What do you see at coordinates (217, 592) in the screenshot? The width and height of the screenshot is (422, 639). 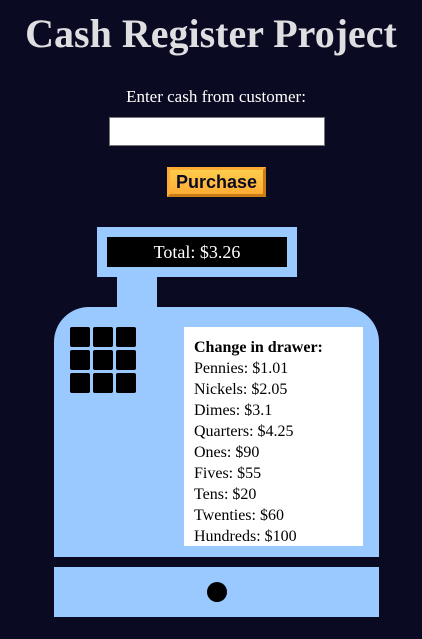 I see `drawer-knob-icon` at bounding box center [217, 592].